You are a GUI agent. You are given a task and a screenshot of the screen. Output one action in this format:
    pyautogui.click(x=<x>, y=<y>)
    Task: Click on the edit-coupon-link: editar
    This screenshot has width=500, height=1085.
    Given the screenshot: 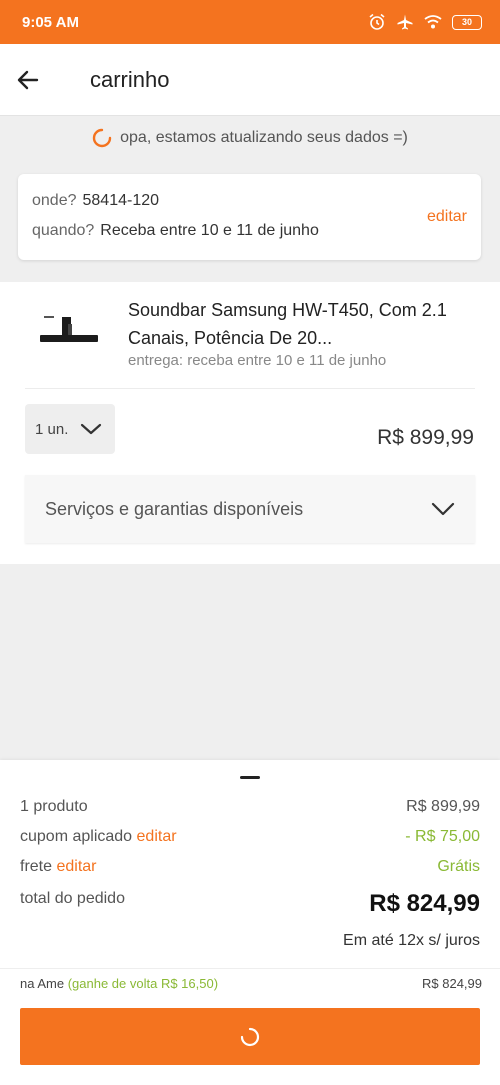 What is the action you would take?
    pyautogui.click(x=157, y=836)
    